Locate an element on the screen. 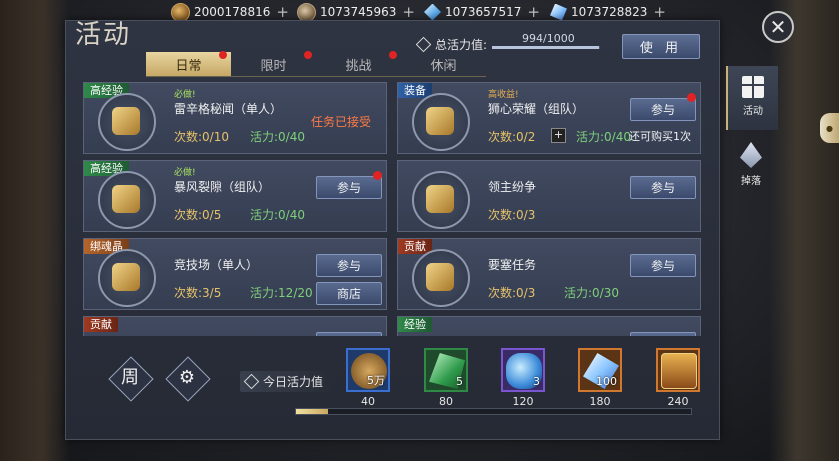 Image resolution: width=839 pixels, height=461 pixels. currency-bound-coin: 1073745963 + is located at coordinates (356, 12).